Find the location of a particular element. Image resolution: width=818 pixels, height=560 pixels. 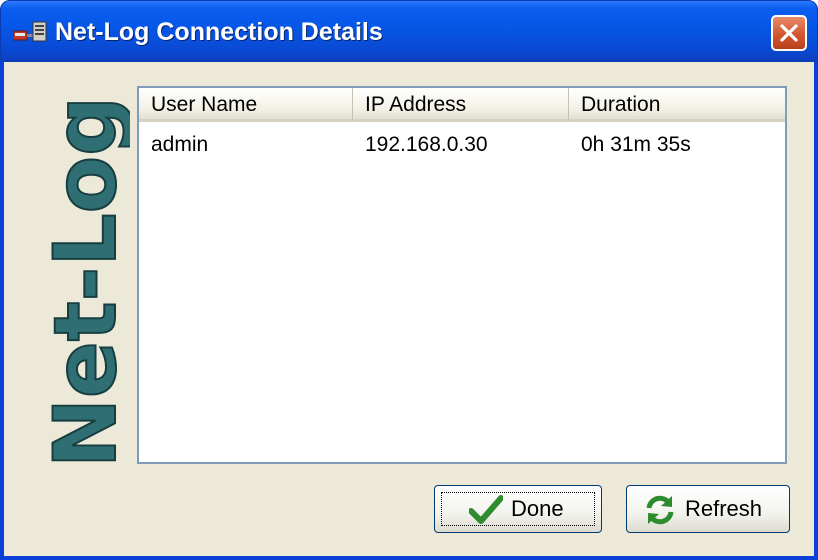

cell-ip-address: 192.168.0.30 is located at coordinates (426, 144).